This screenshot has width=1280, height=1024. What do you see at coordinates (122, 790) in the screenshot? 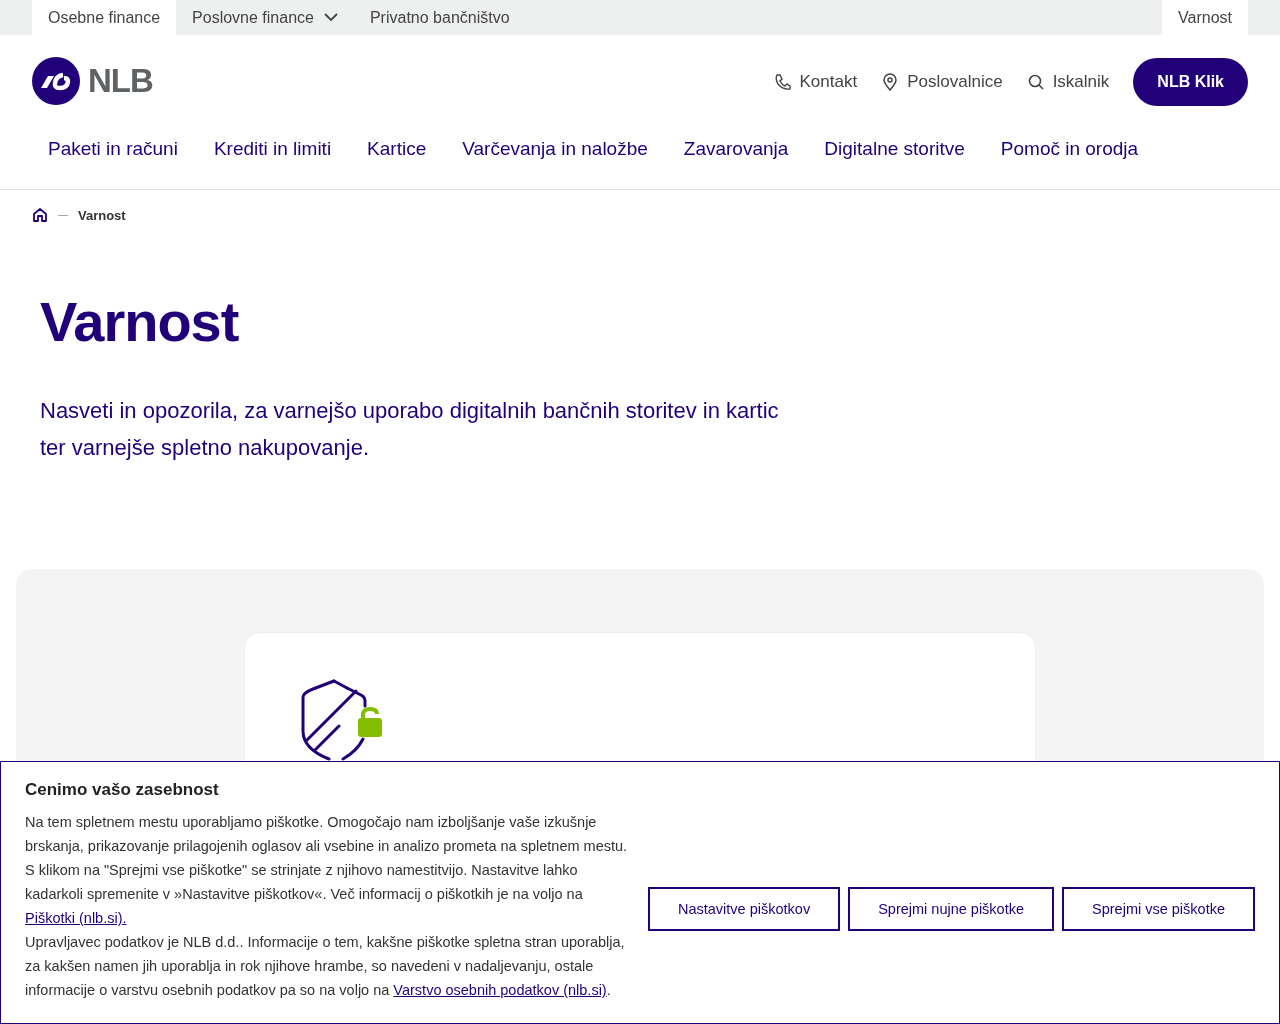
I see `cookie-title: Cenimo vašo zasebnost` at bounding box center [122, 790].